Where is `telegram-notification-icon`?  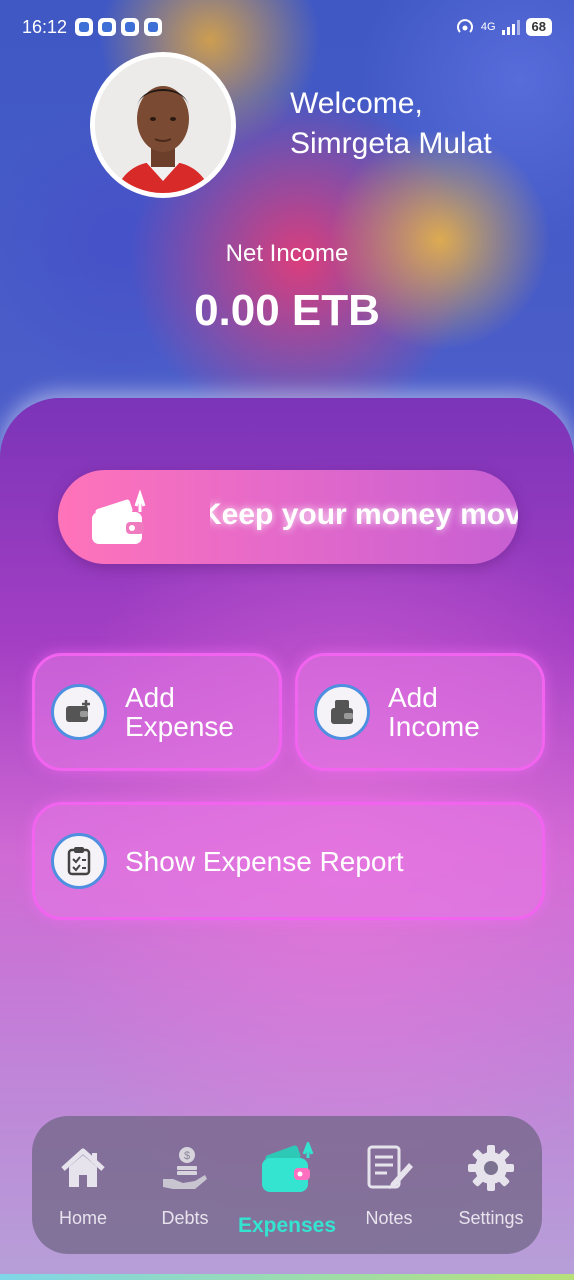
telegram-notification-icon is located at coordinates (107, 27).